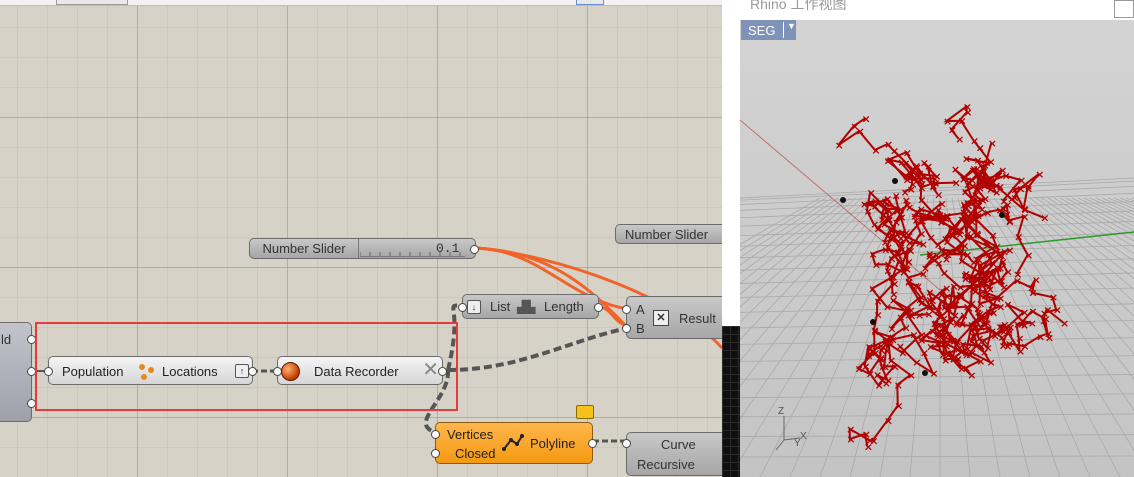 The width and height of the screenshot is (1134, 477). Describe the element at coordinates (435, 453) in the screenshot. I see `input-port-closed` at that location.